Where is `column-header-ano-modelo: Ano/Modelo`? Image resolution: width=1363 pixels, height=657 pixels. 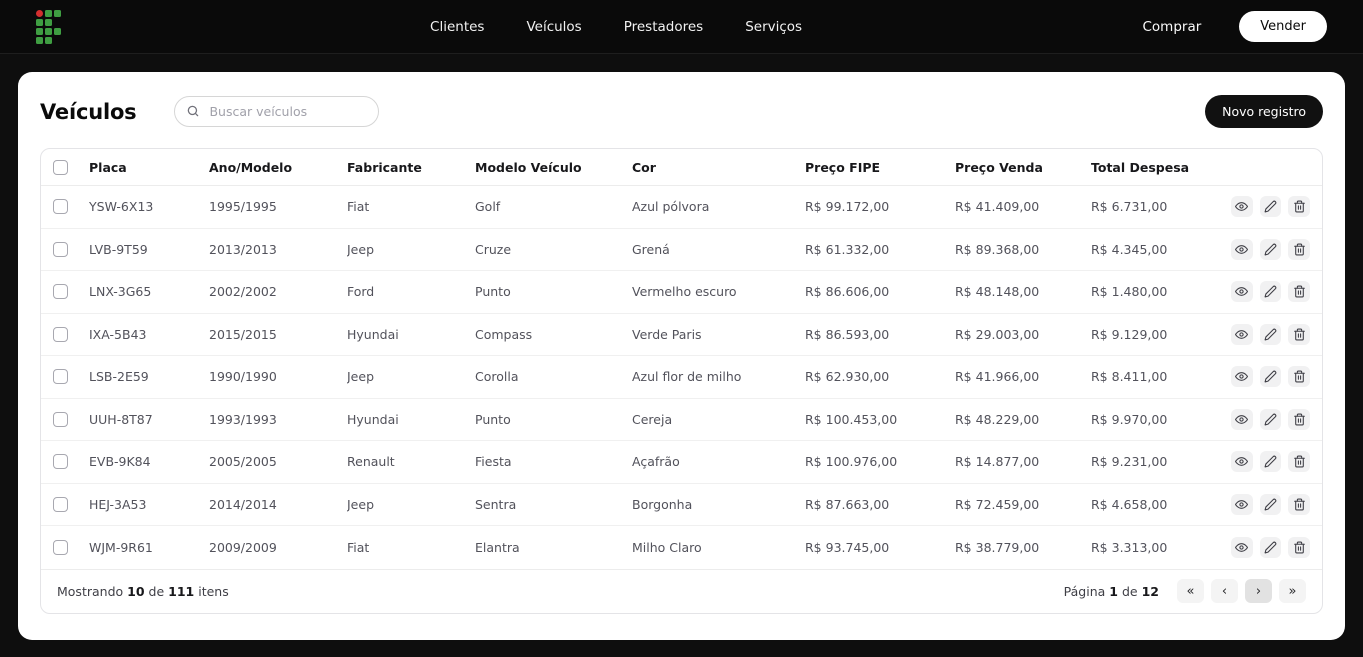 column-header-ano-modelo: Ano/Modelo is located at coordinates (251, 167).